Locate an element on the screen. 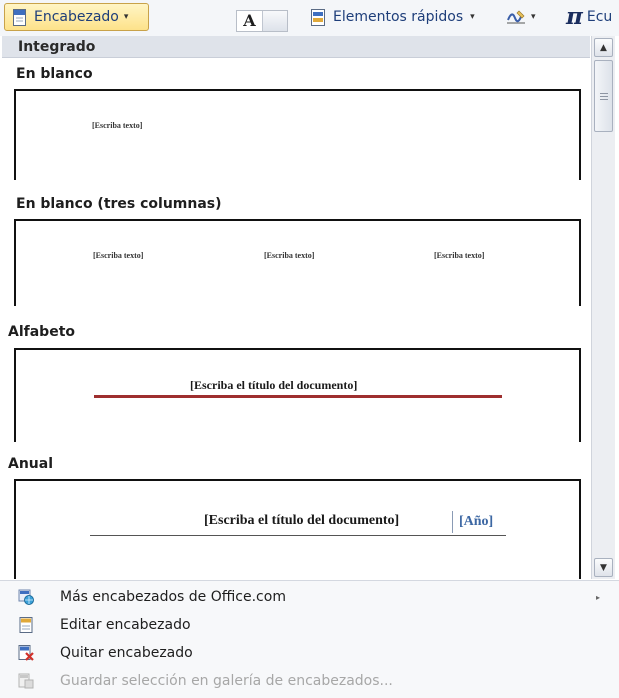 Image resolution: width=619 pixels, height=698 pixels. quick-parts-icon is located at coordinates (318, 17).